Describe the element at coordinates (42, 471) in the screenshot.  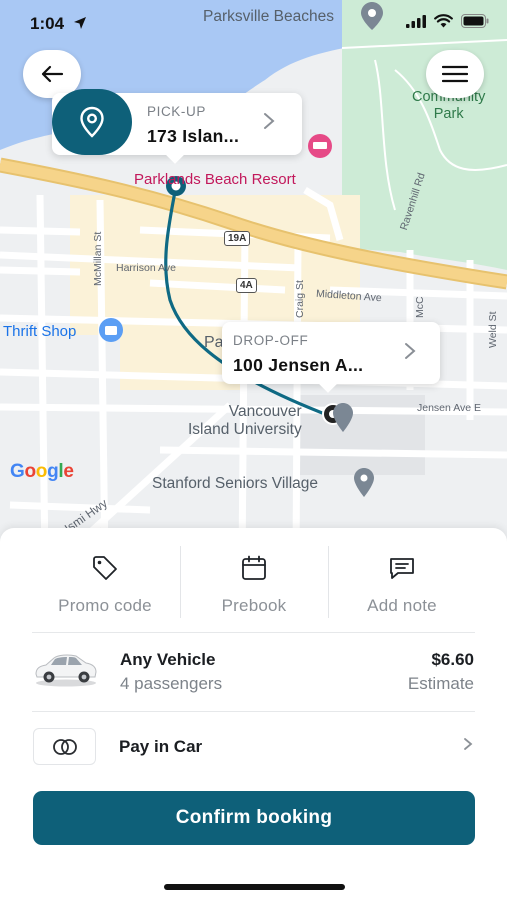
I see `google-logo: Google` at that location.